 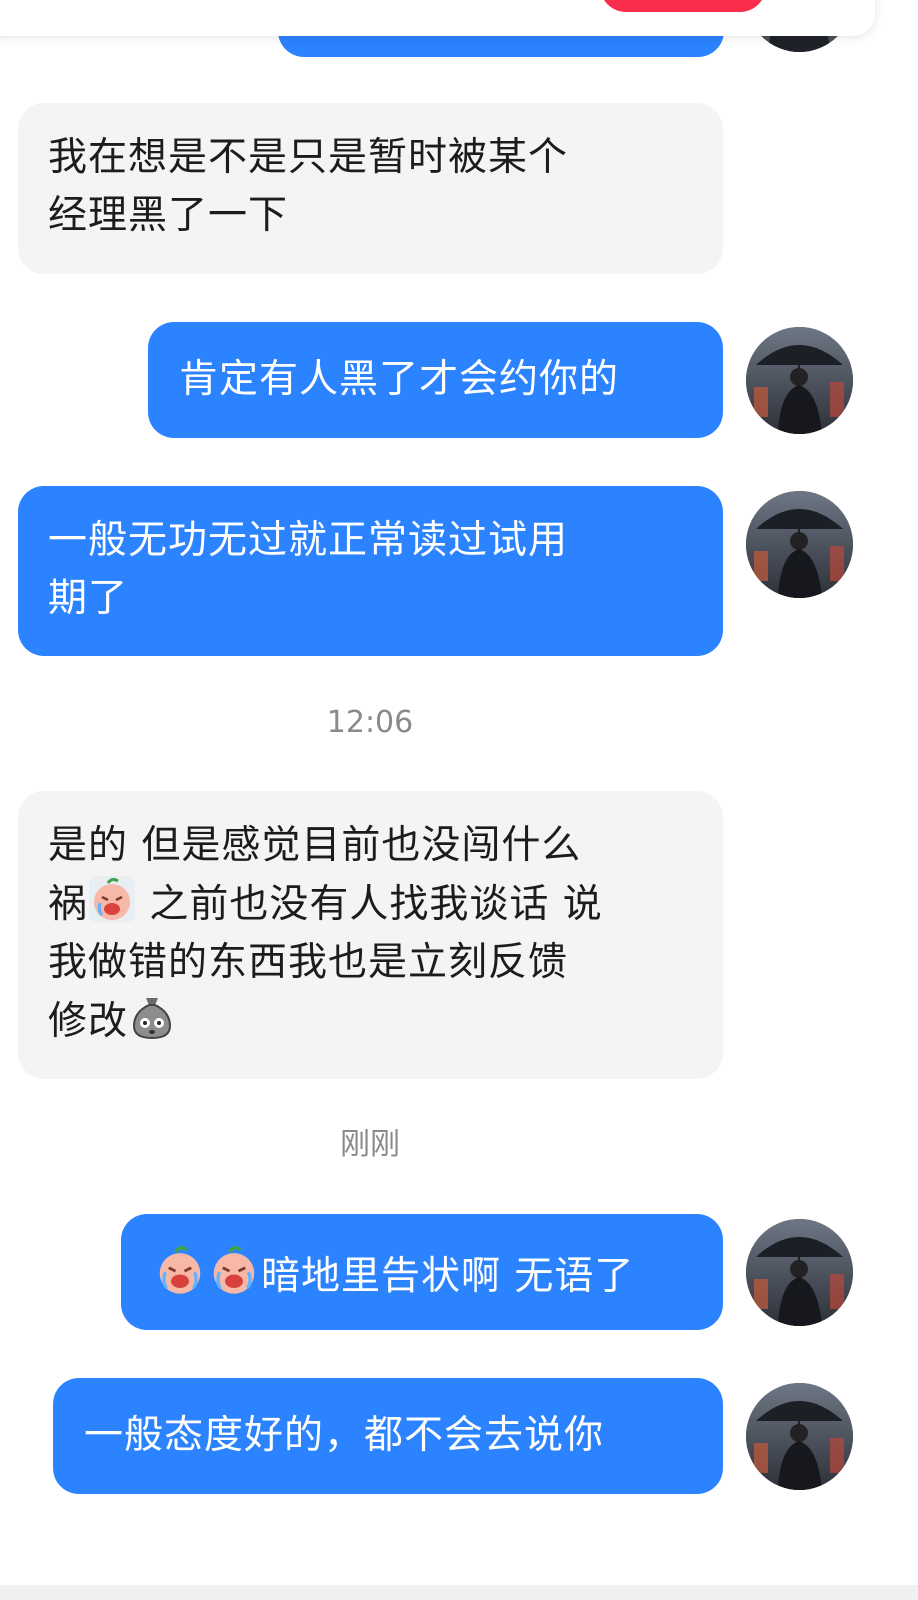 I want to click on timestamp: 12:06, so click(x=370, y=722).